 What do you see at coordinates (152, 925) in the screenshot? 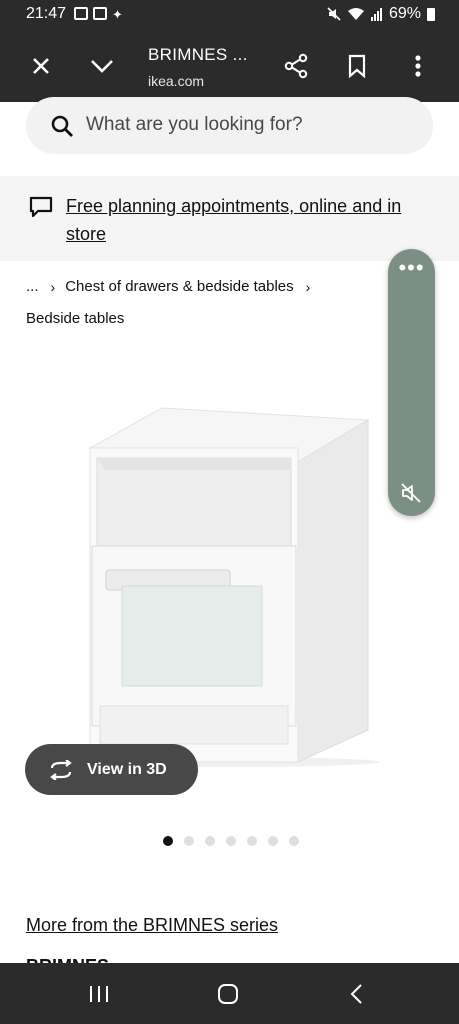
I see `more-from-series-link: More from the BRIMNES series` at bounding box center [152, 925].